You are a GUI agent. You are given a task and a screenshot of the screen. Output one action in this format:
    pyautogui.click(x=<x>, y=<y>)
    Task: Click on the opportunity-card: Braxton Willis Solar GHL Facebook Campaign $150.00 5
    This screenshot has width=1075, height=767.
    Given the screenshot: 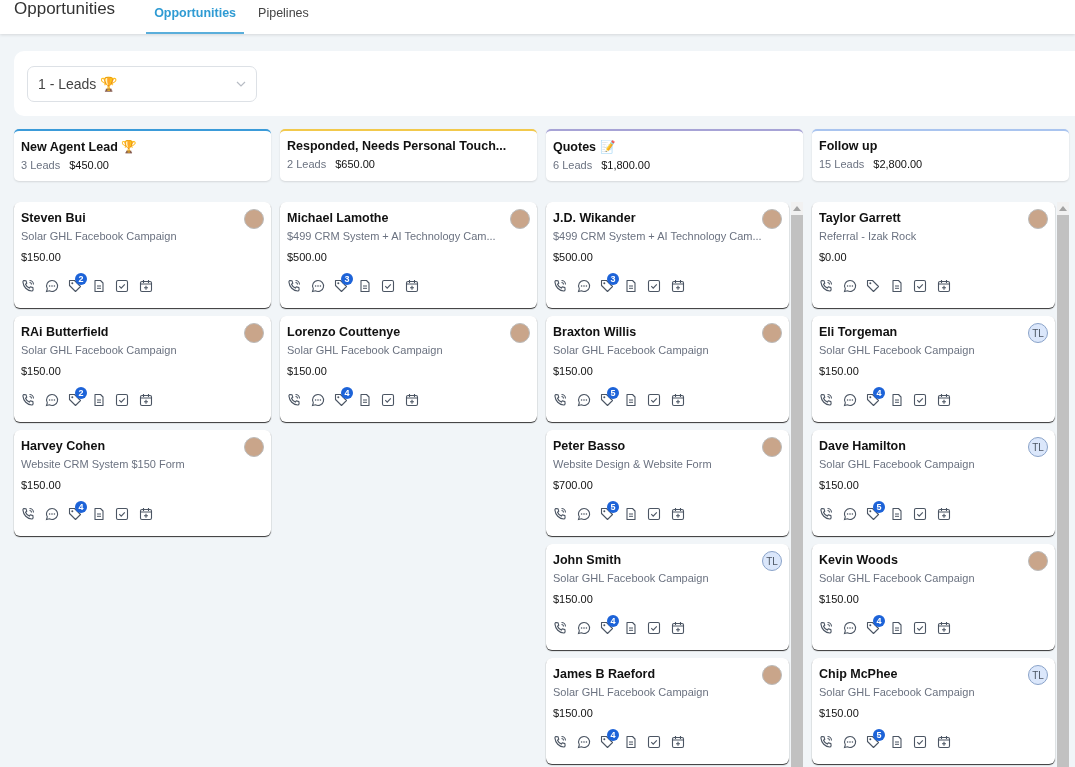 What is the action you would take?
    pyautogui.click(x=667, y=369)
    